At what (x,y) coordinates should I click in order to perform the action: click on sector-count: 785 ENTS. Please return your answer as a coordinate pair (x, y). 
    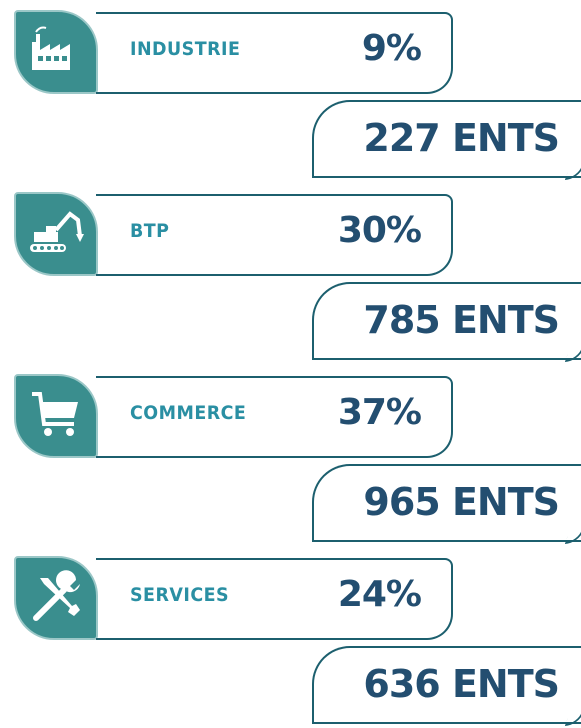
    Looking at the image, I should click on (461, 320).